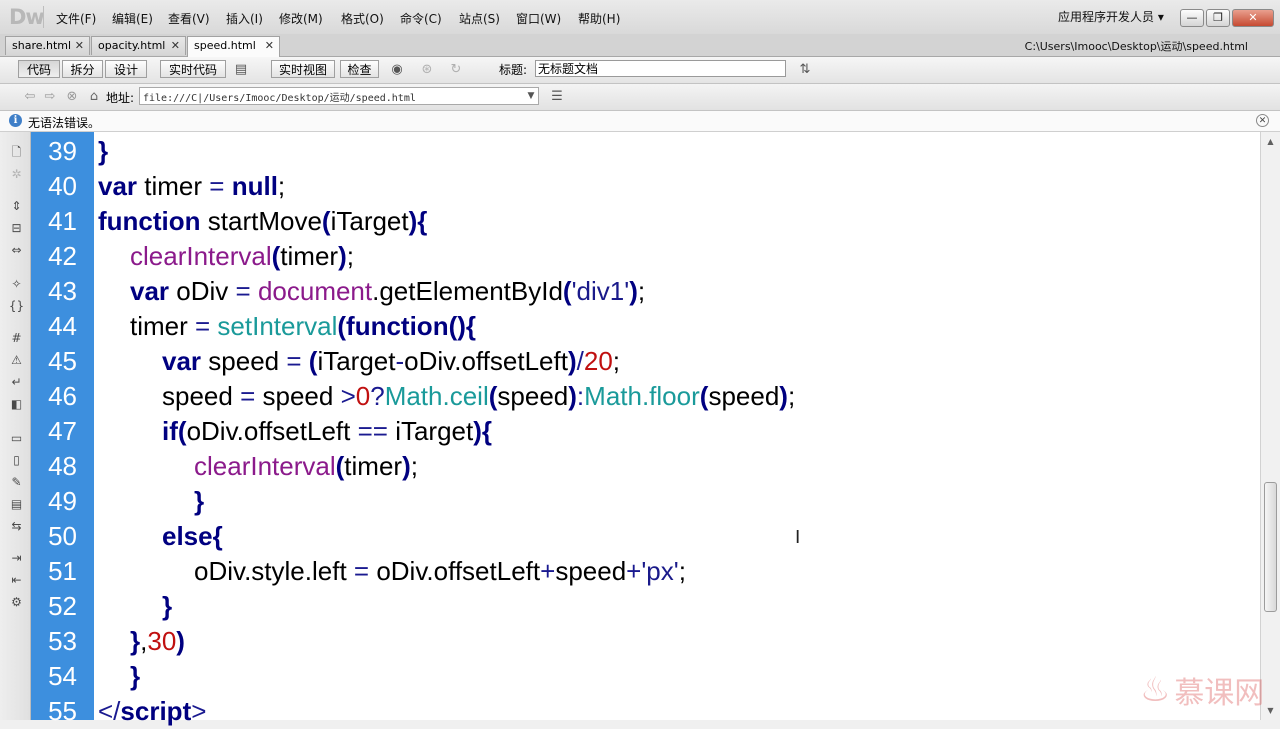 The height and width of the screenshot is (729, 1280). I want to click on remove-comment-icon: ▯, so click(16, 460).